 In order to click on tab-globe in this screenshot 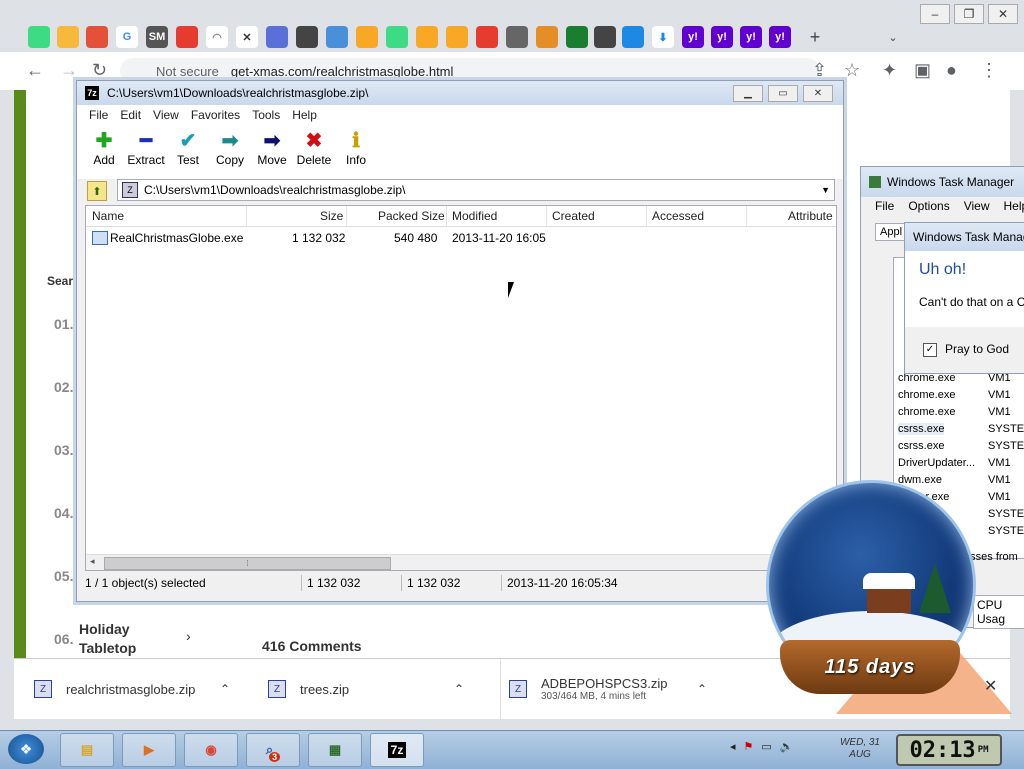, I will do `click(307, 37)`.